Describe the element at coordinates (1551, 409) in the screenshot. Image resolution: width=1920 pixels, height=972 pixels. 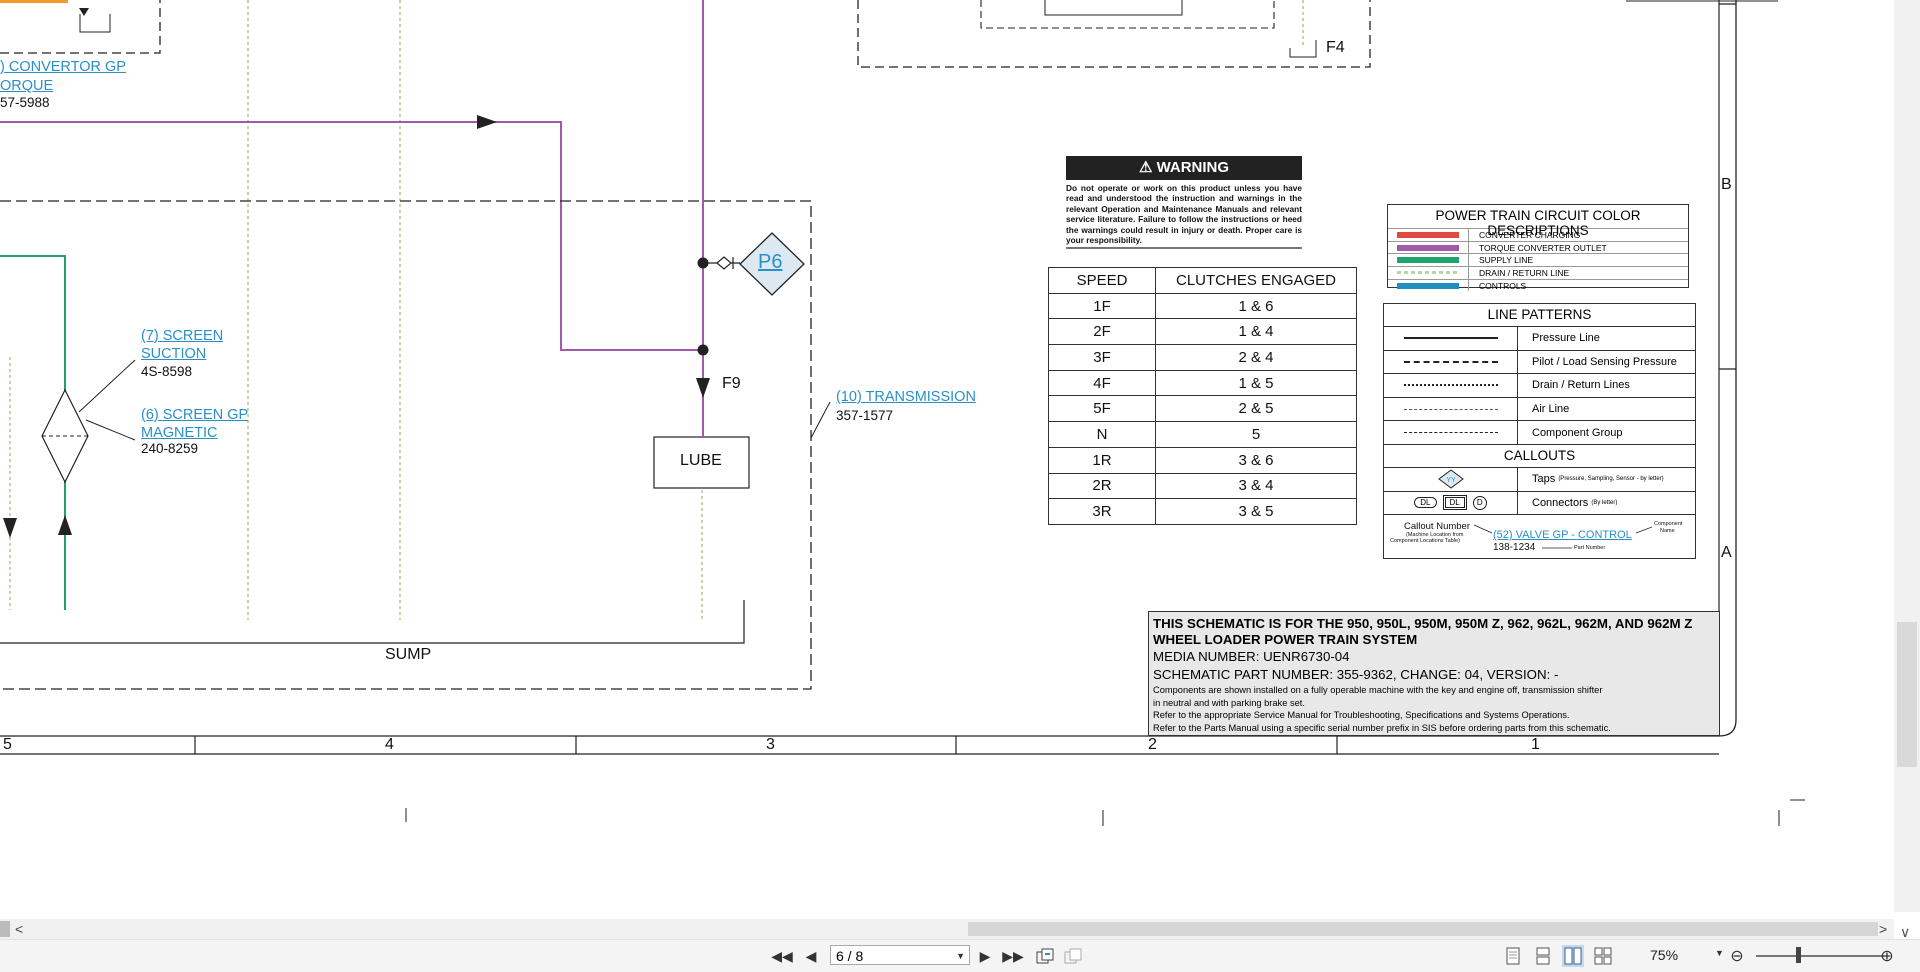
I see `pattern-label: Air Line` at that location.